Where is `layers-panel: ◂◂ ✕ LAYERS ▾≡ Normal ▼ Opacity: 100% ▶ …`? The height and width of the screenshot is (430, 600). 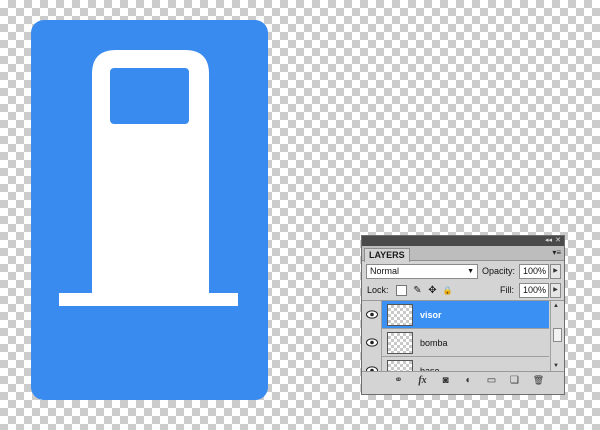
layers-panel: ◂◂ ✕ LAYERS ▾≡ Normal ▼ Opacity: 100% ▶ … is located at coordinates (463, 315).